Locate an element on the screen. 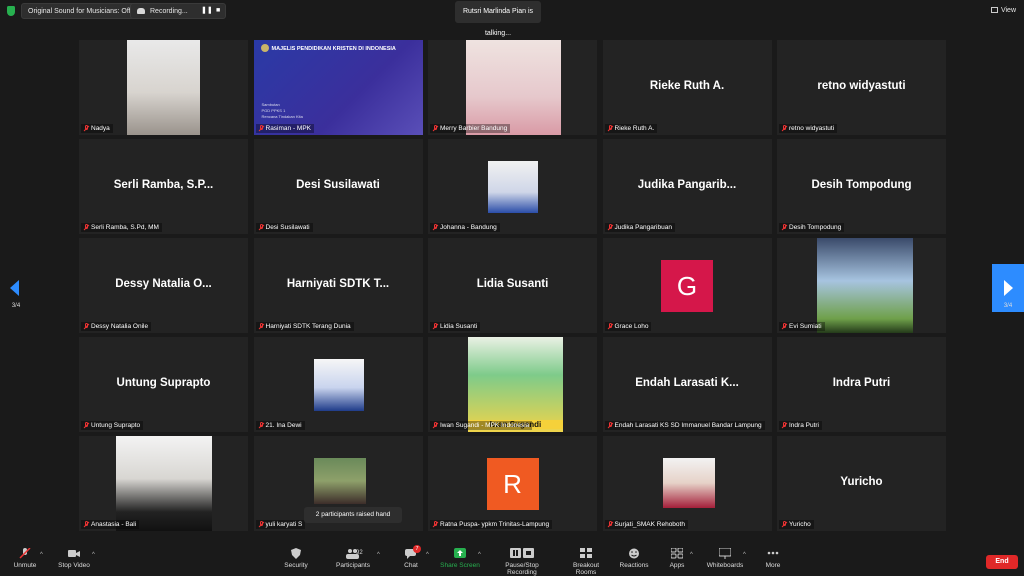 This screenshot has width=1024, height=576. chat-caret: ^ is located at coordinates (427, 555).